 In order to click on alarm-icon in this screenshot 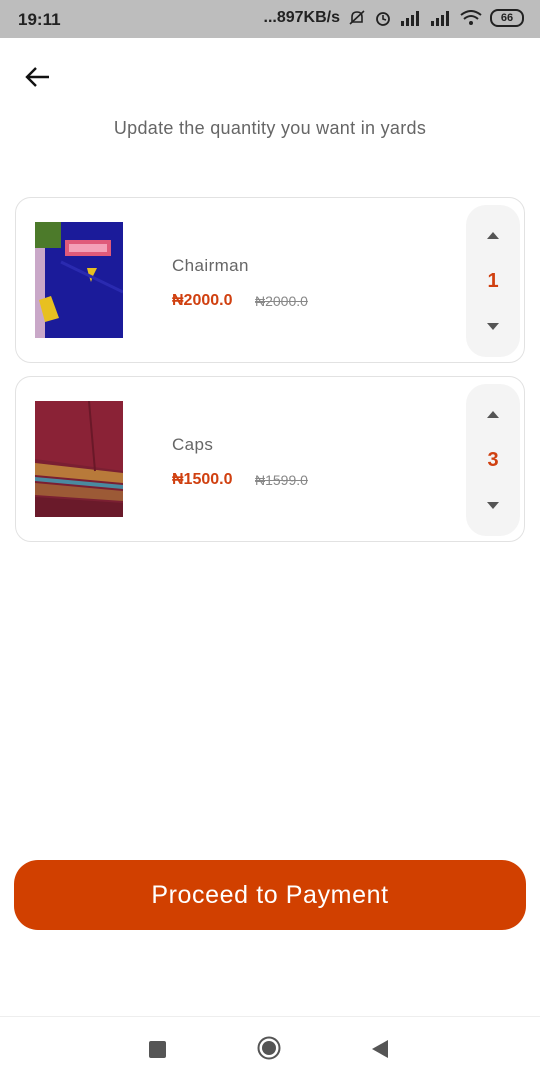, I will do `click(383, 19)`.